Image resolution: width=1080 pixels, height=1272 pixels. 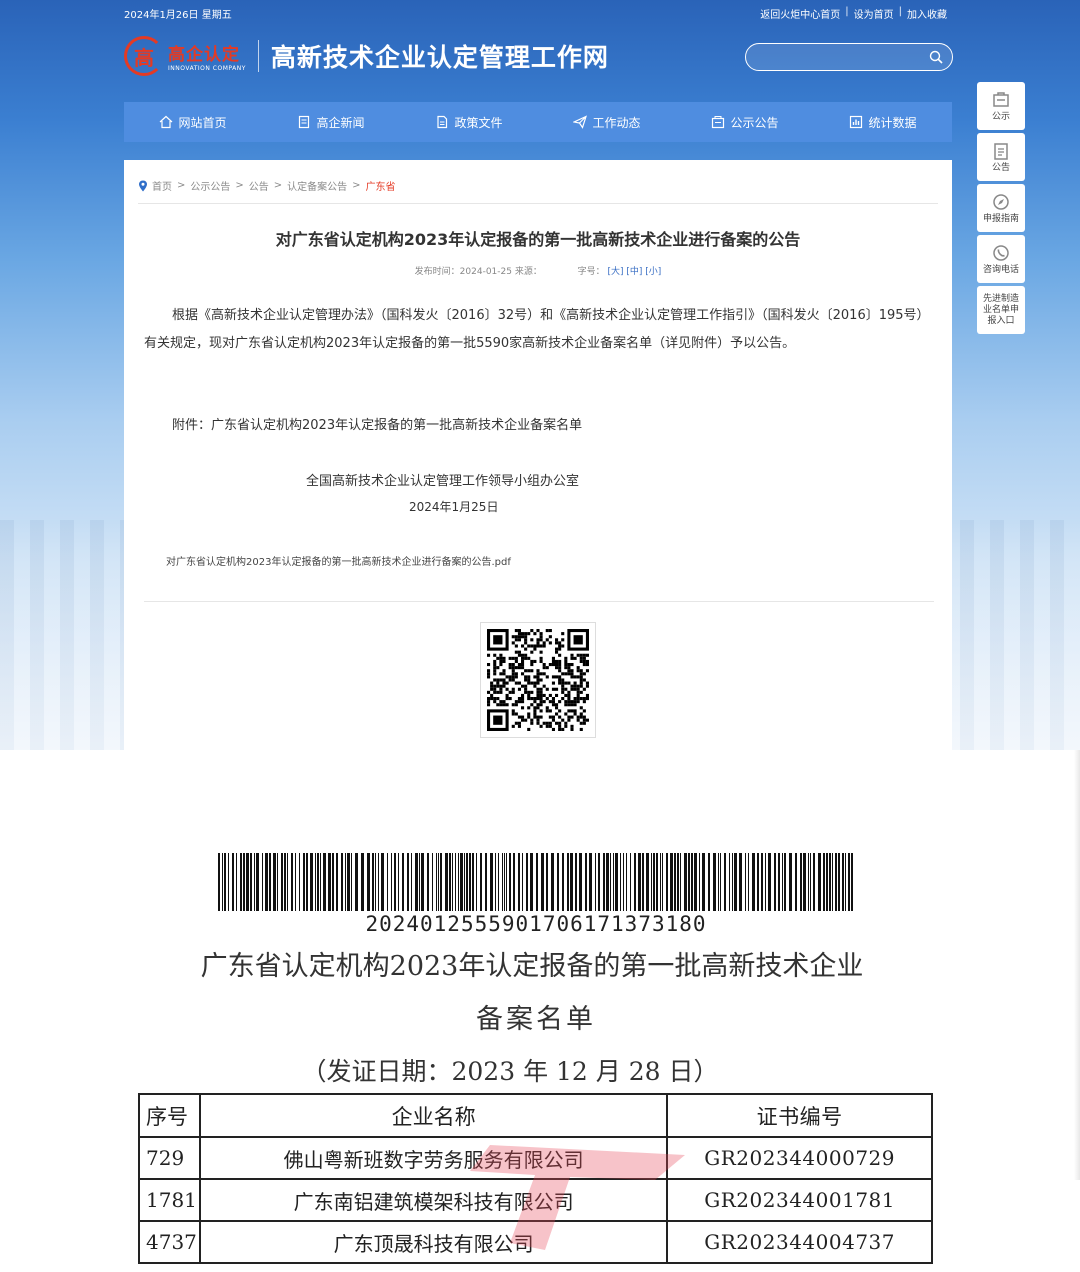 What do you see at coordinates (144, 56) in the screenshot?
I see `logo-emblem-icon: 高` at bounding box center [144, 56].